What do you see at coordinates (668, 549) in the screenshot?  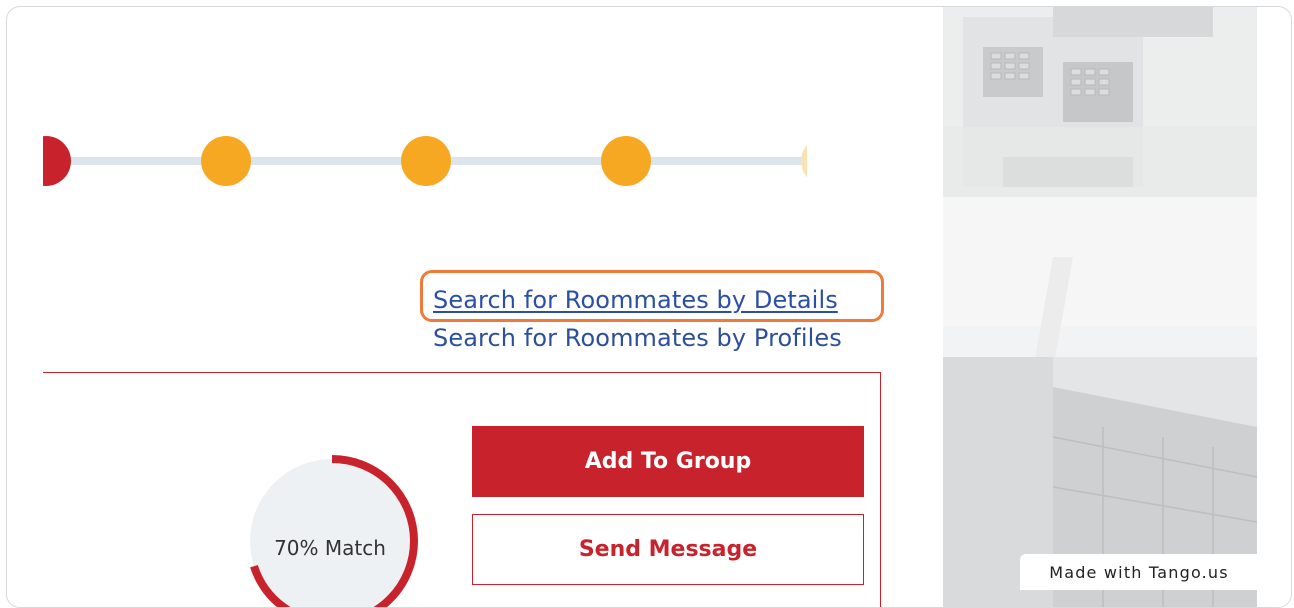 I see `send-message-button: Send Message` at bounding box center [668, 549].